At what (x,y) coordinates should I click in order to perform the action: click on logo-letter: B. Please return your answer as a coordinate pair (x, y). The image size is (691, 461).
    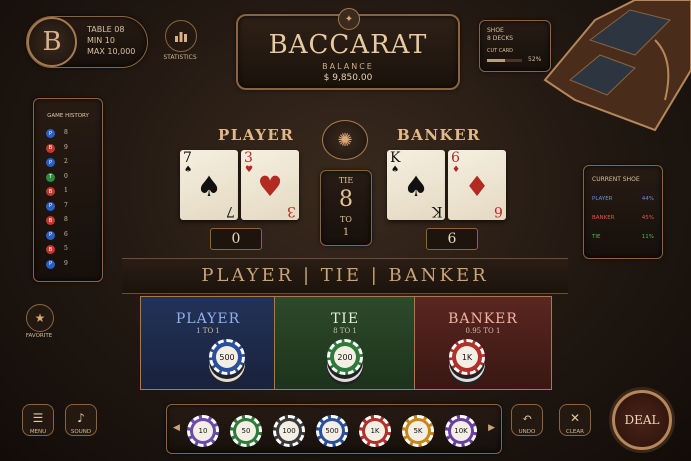
    Looking at the image, I should click on (52, 42).